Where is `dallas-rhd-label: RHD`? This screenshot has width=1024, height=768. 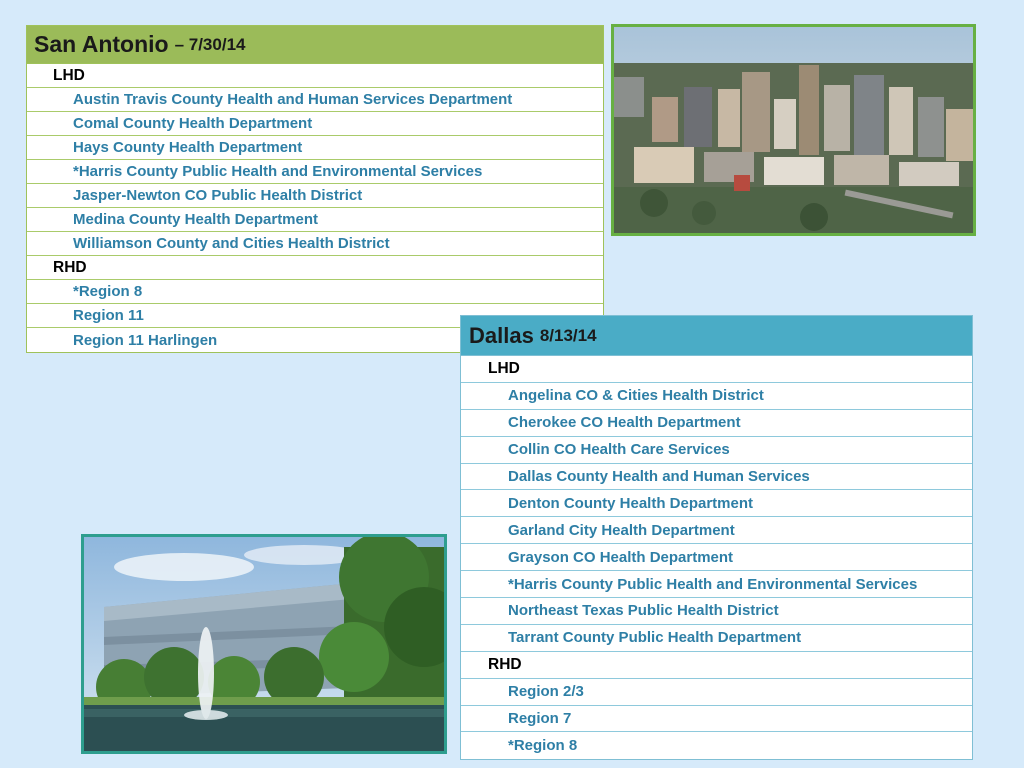
dallas-rhd-label: RHD is located at coordinates (716, 665).